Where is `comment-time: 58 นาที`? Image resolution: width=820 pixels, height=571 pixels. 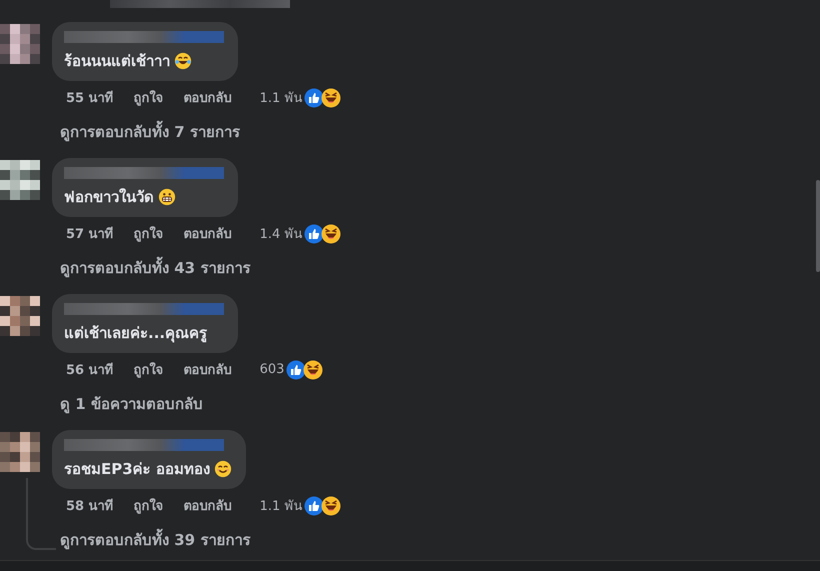
comment-time: 58 นาที is located at coordinates (90, 505).